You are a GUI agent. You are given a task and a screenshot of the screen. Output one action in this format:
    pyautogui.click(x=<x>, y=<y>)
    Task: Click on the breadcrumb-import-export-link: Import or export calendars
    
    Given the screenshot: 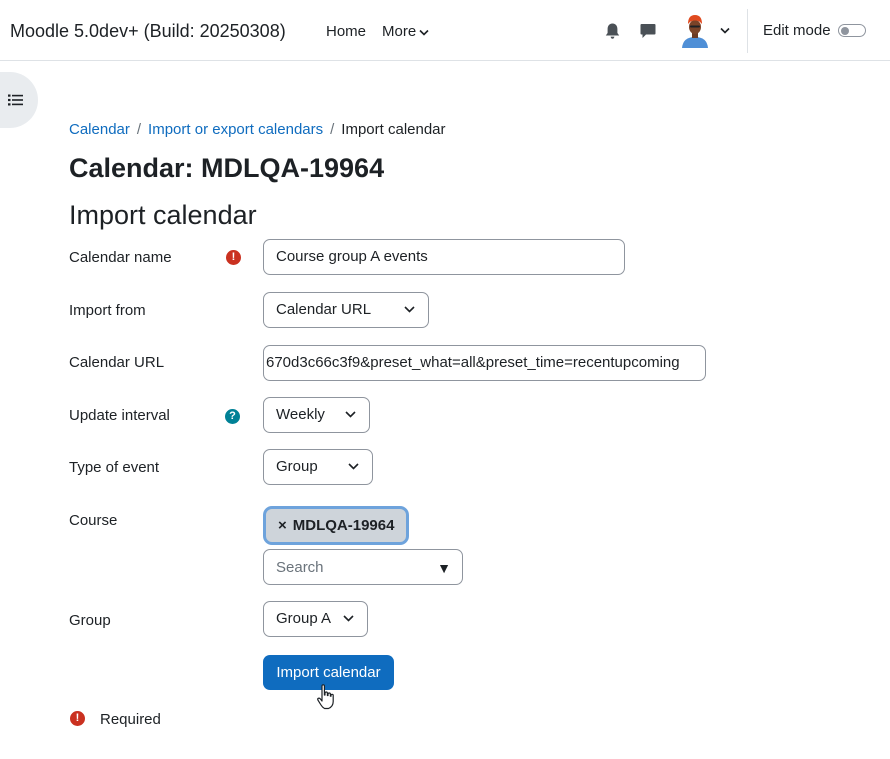 What is the action you would take?
    pyautogui.click(x=235, y=129)
    